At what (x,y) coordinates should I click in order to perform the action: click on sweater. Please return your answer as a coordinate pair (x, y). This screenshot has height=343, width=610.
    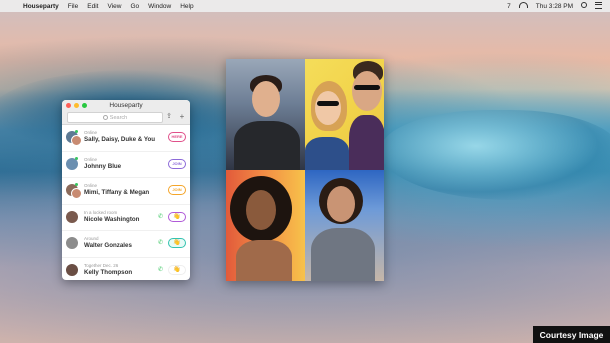
    Looking at the image, I should click on (343, 254).